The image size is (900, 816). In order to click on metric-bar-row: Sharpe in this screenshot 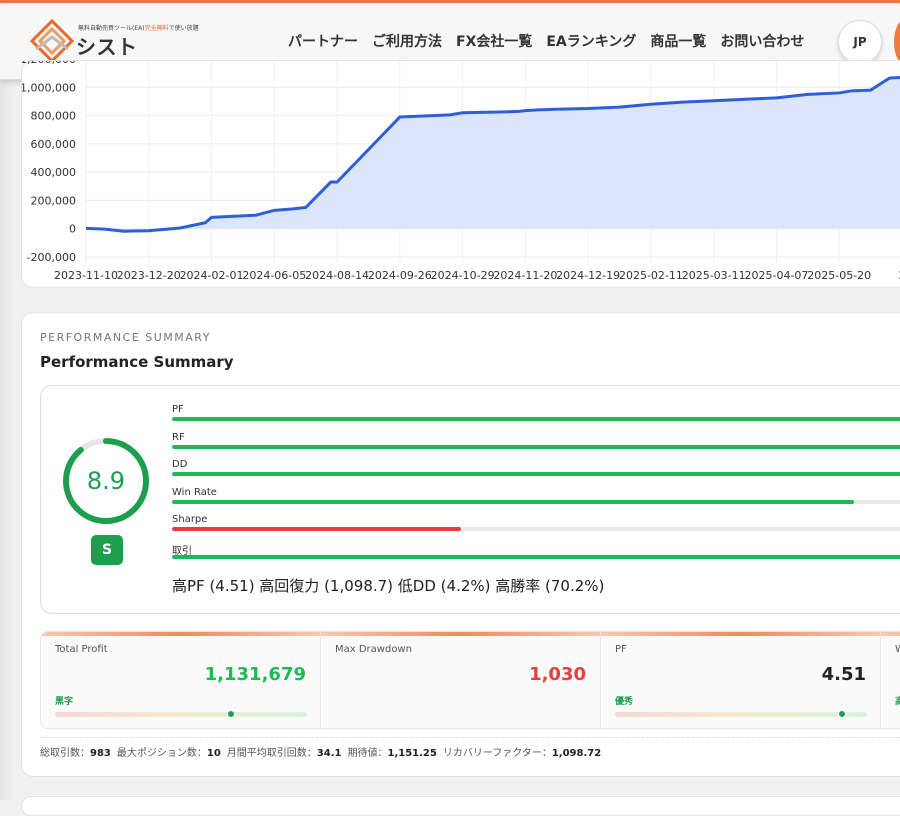, I will do `click(536, 522)`.